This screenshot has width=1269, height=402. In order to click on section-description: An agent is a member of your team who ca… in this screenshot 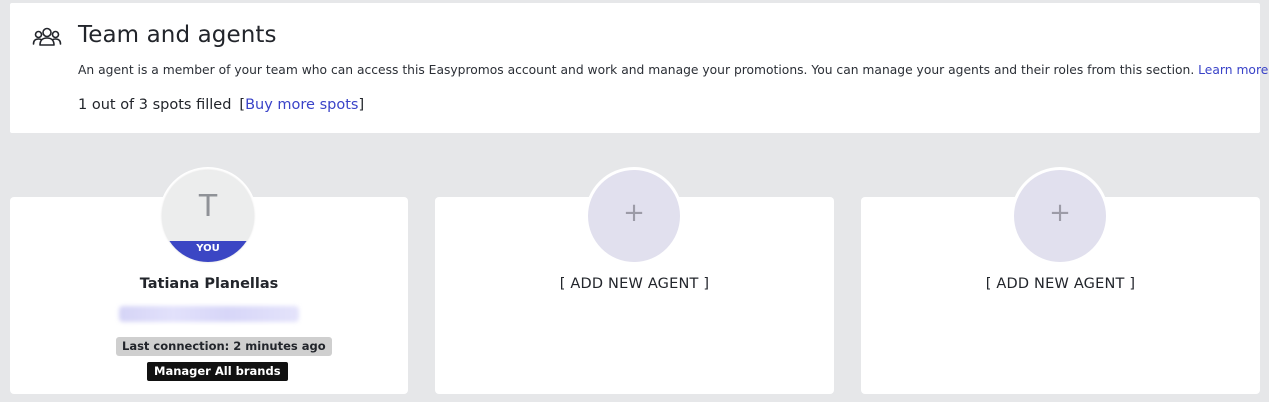, I will do `click(673, 70)`.